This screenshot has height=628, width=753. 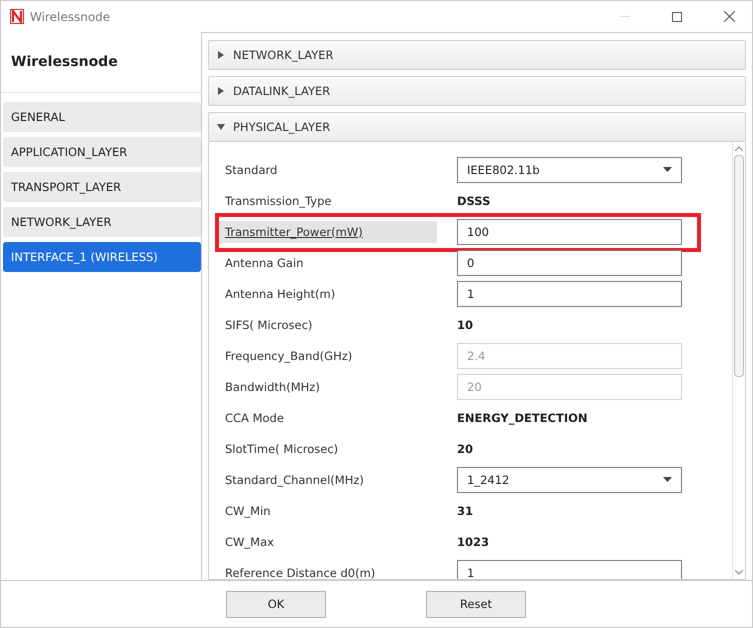 What do you see at coordinates (278, 201) in the screenshot?
I see `property-label: Transmission_Type` at bounding box center [278, 201].